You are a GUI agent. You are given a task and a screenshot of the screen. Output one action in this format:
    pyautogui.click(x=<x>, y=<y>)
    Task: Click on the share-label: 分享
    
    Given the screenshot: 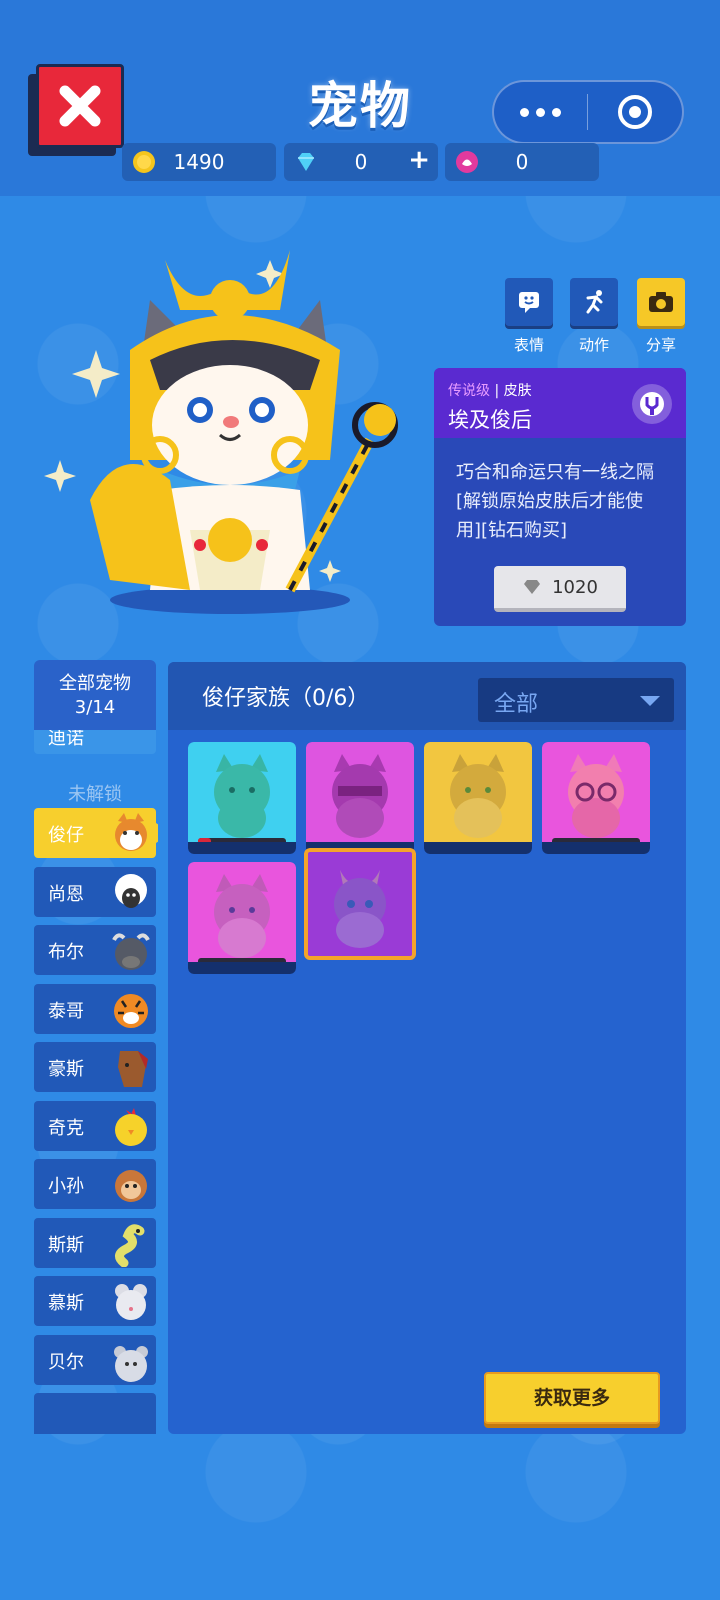 What is the action you would take?
    pyautogui.click(x=660, y=345)
    